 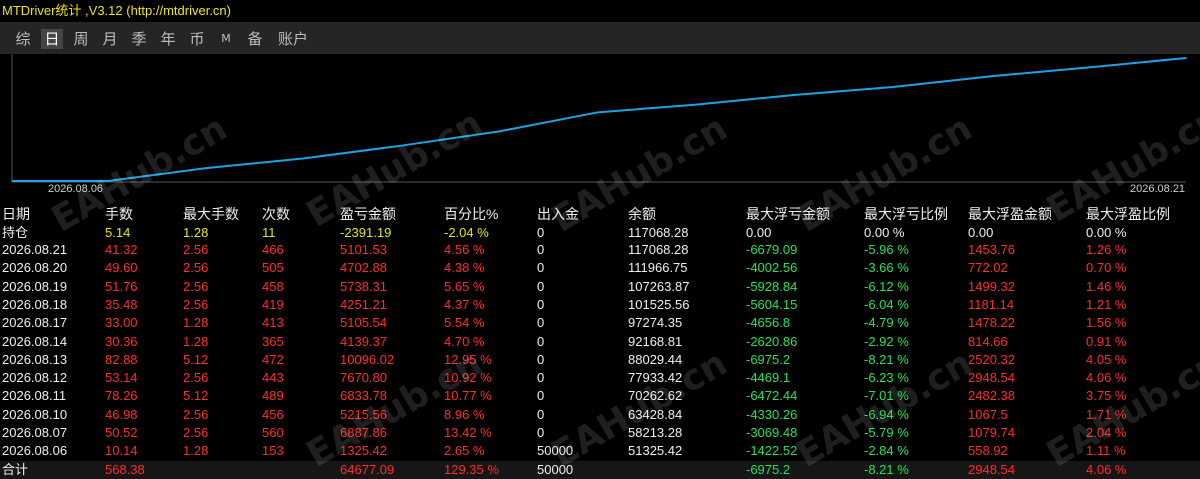 I want to click on tab-daily: 日, so click(x=52, y=39).